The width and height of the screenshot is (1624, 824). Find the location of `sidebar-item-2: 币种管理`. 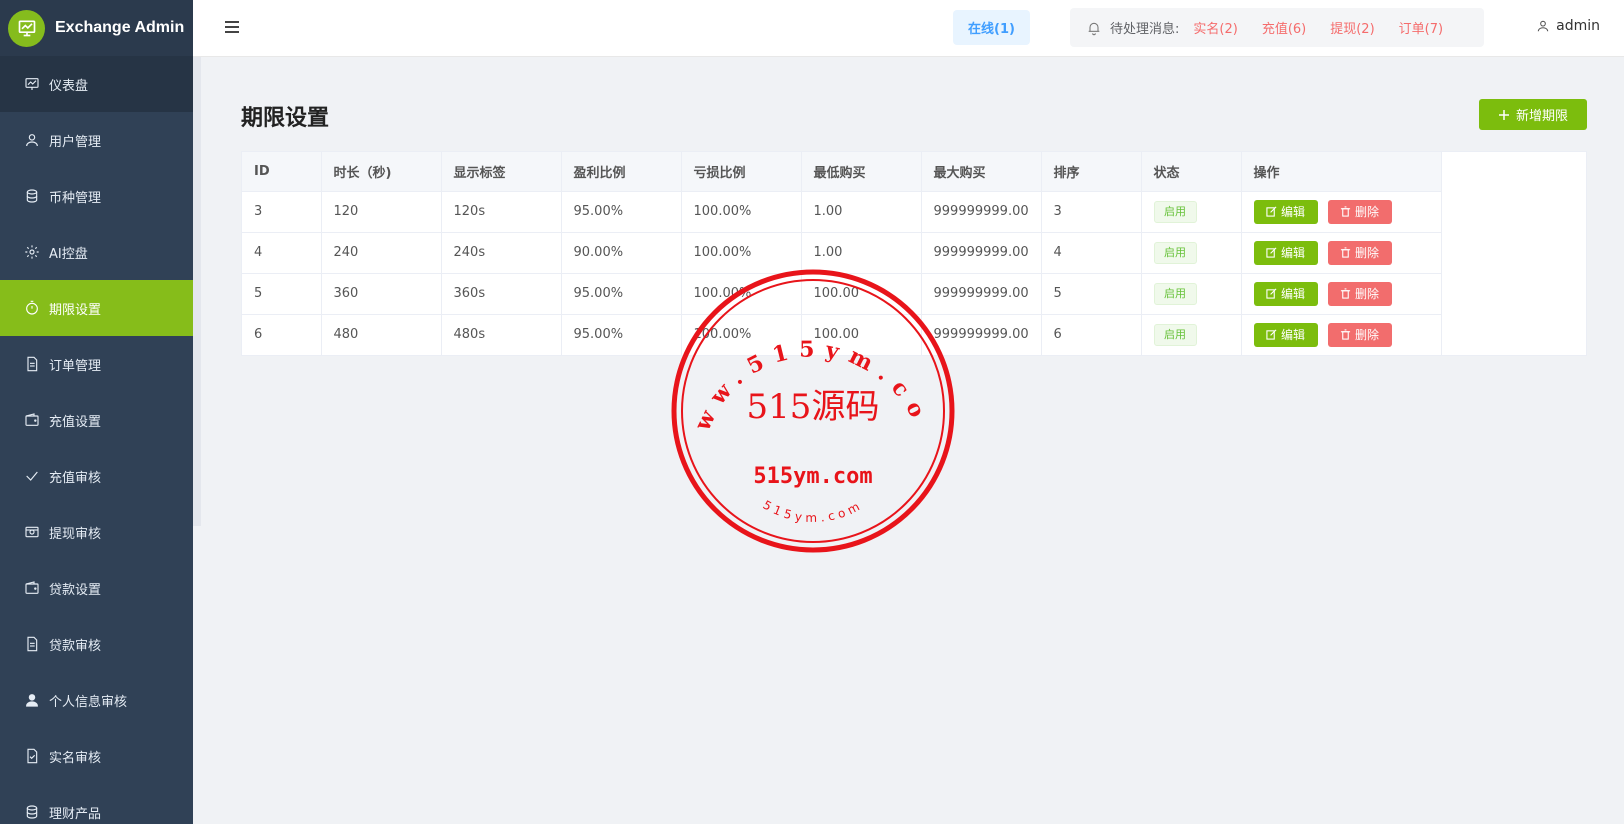

sidebar-item-2: 币种管理 is located at coordinates (96, 196).